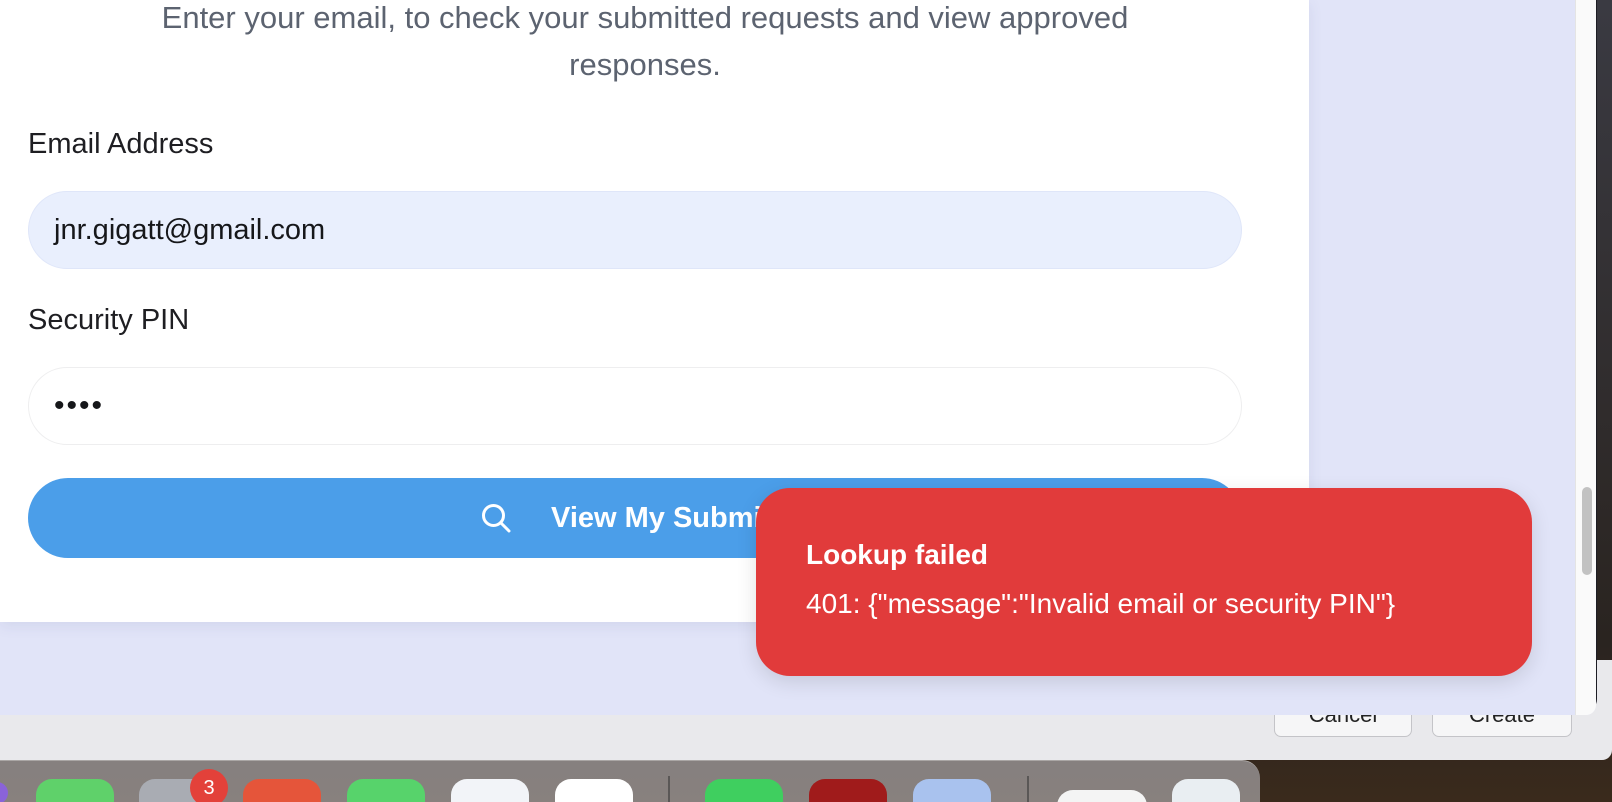 This screenshot has width=1612, height=802. I want to click on security-pin-field: ••••, so click(635, 406).